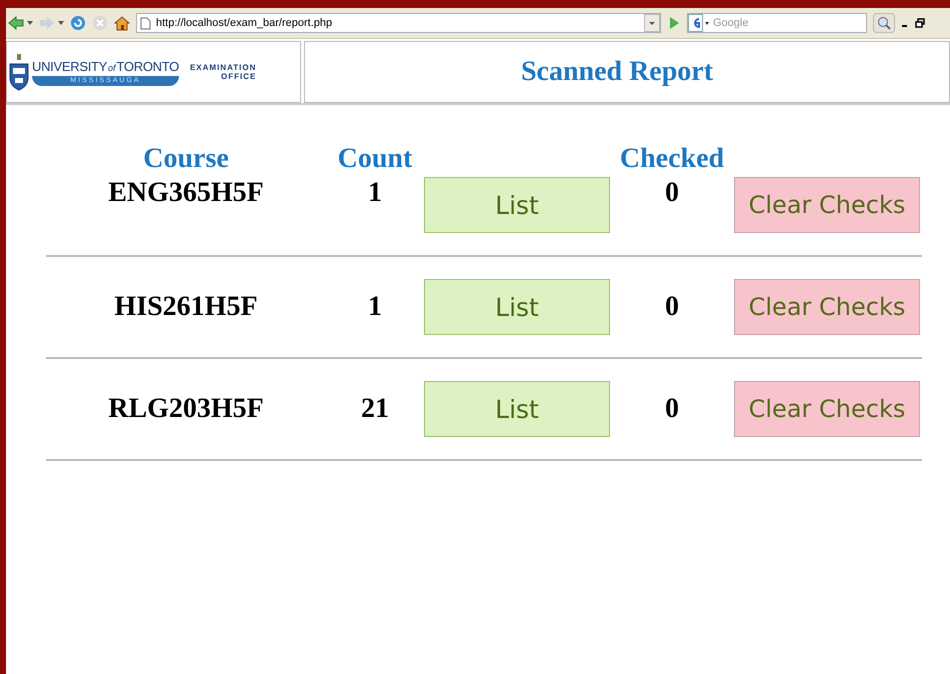 This screenshot has width=950, height=674. Describe the element at coordinates (186, 159) in the screenshot. I see `column-header: Course` at that location.